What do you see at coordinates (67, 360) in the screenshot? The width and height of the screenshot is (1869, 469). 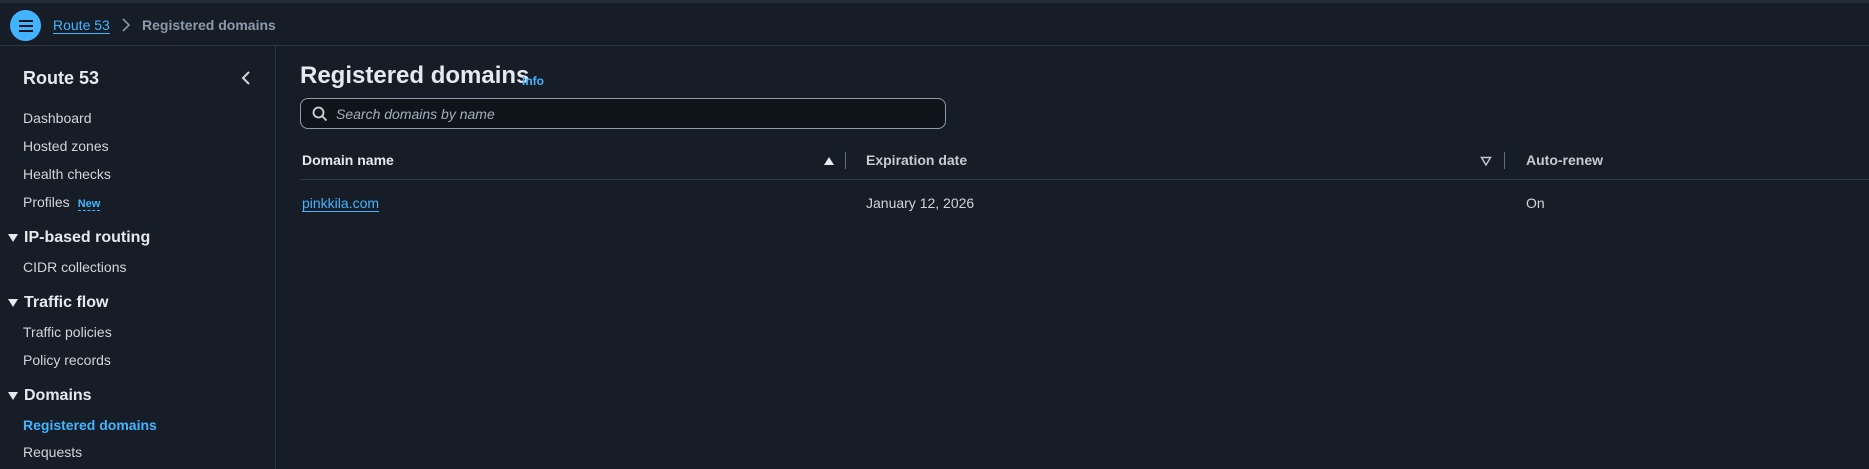 I see `sidebar-item-policy-records: Policy records` at bounding box center [67, 360].